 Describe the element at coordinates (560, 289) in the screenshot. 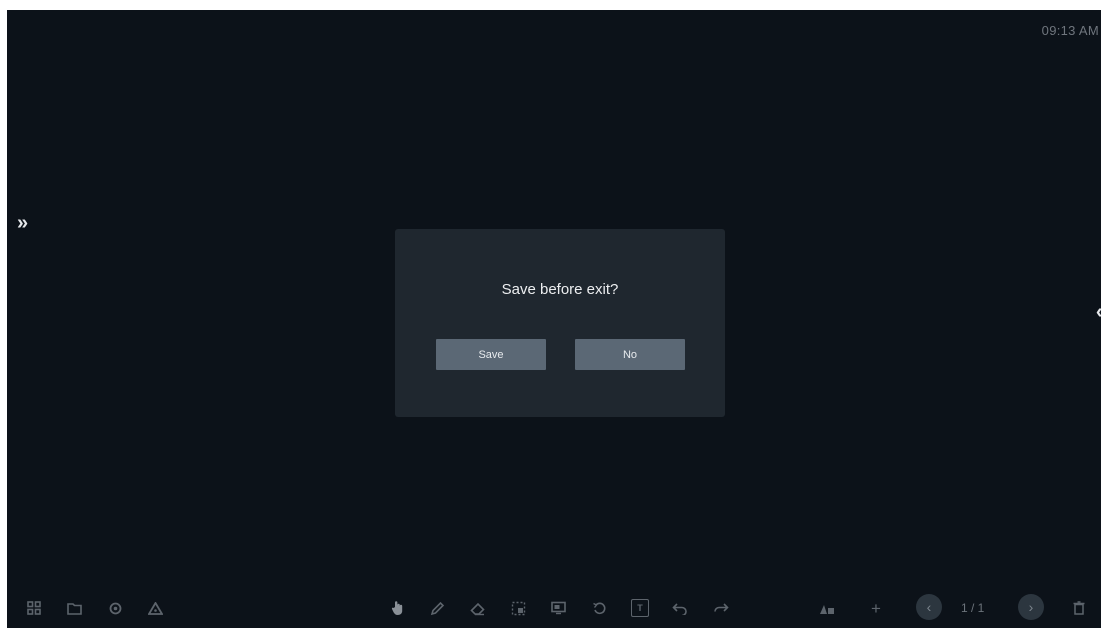

I see `dialog-title: Save before exit?` at that location.